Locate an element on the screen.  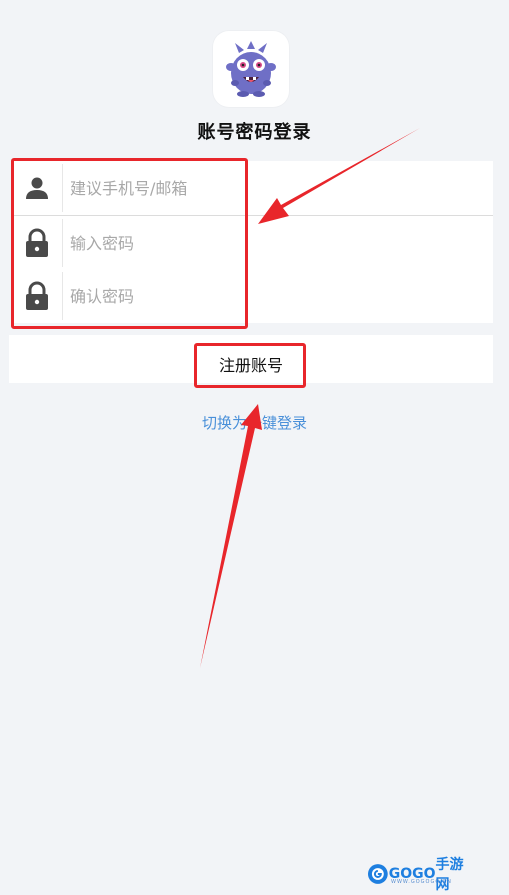
monster-mascot-icon is located at coordinates (251, 69).